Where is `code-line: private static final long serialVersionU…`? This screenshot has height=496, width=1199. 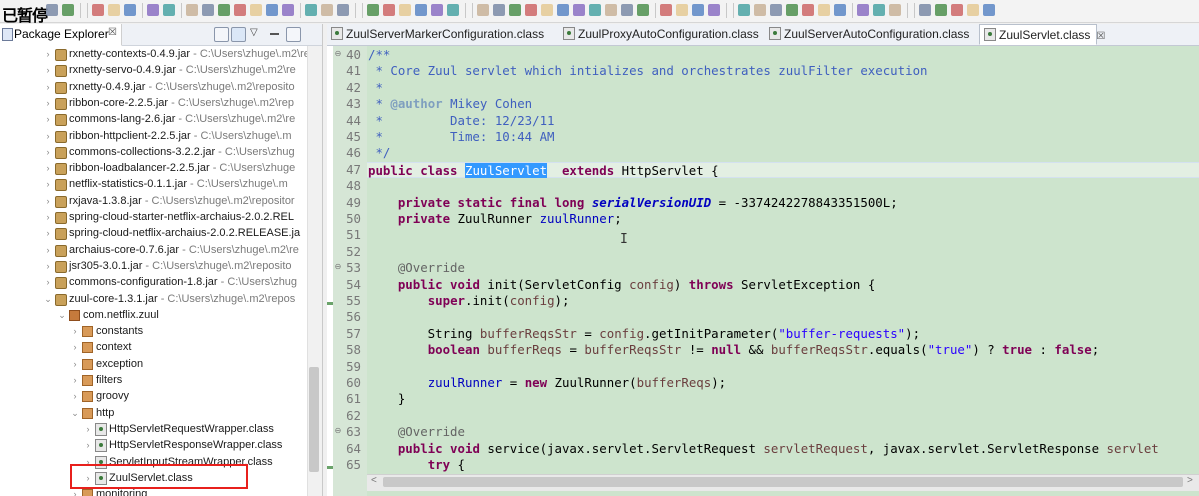 code-line: private static final long serialVersionU… is located at coordinates (783, 203).